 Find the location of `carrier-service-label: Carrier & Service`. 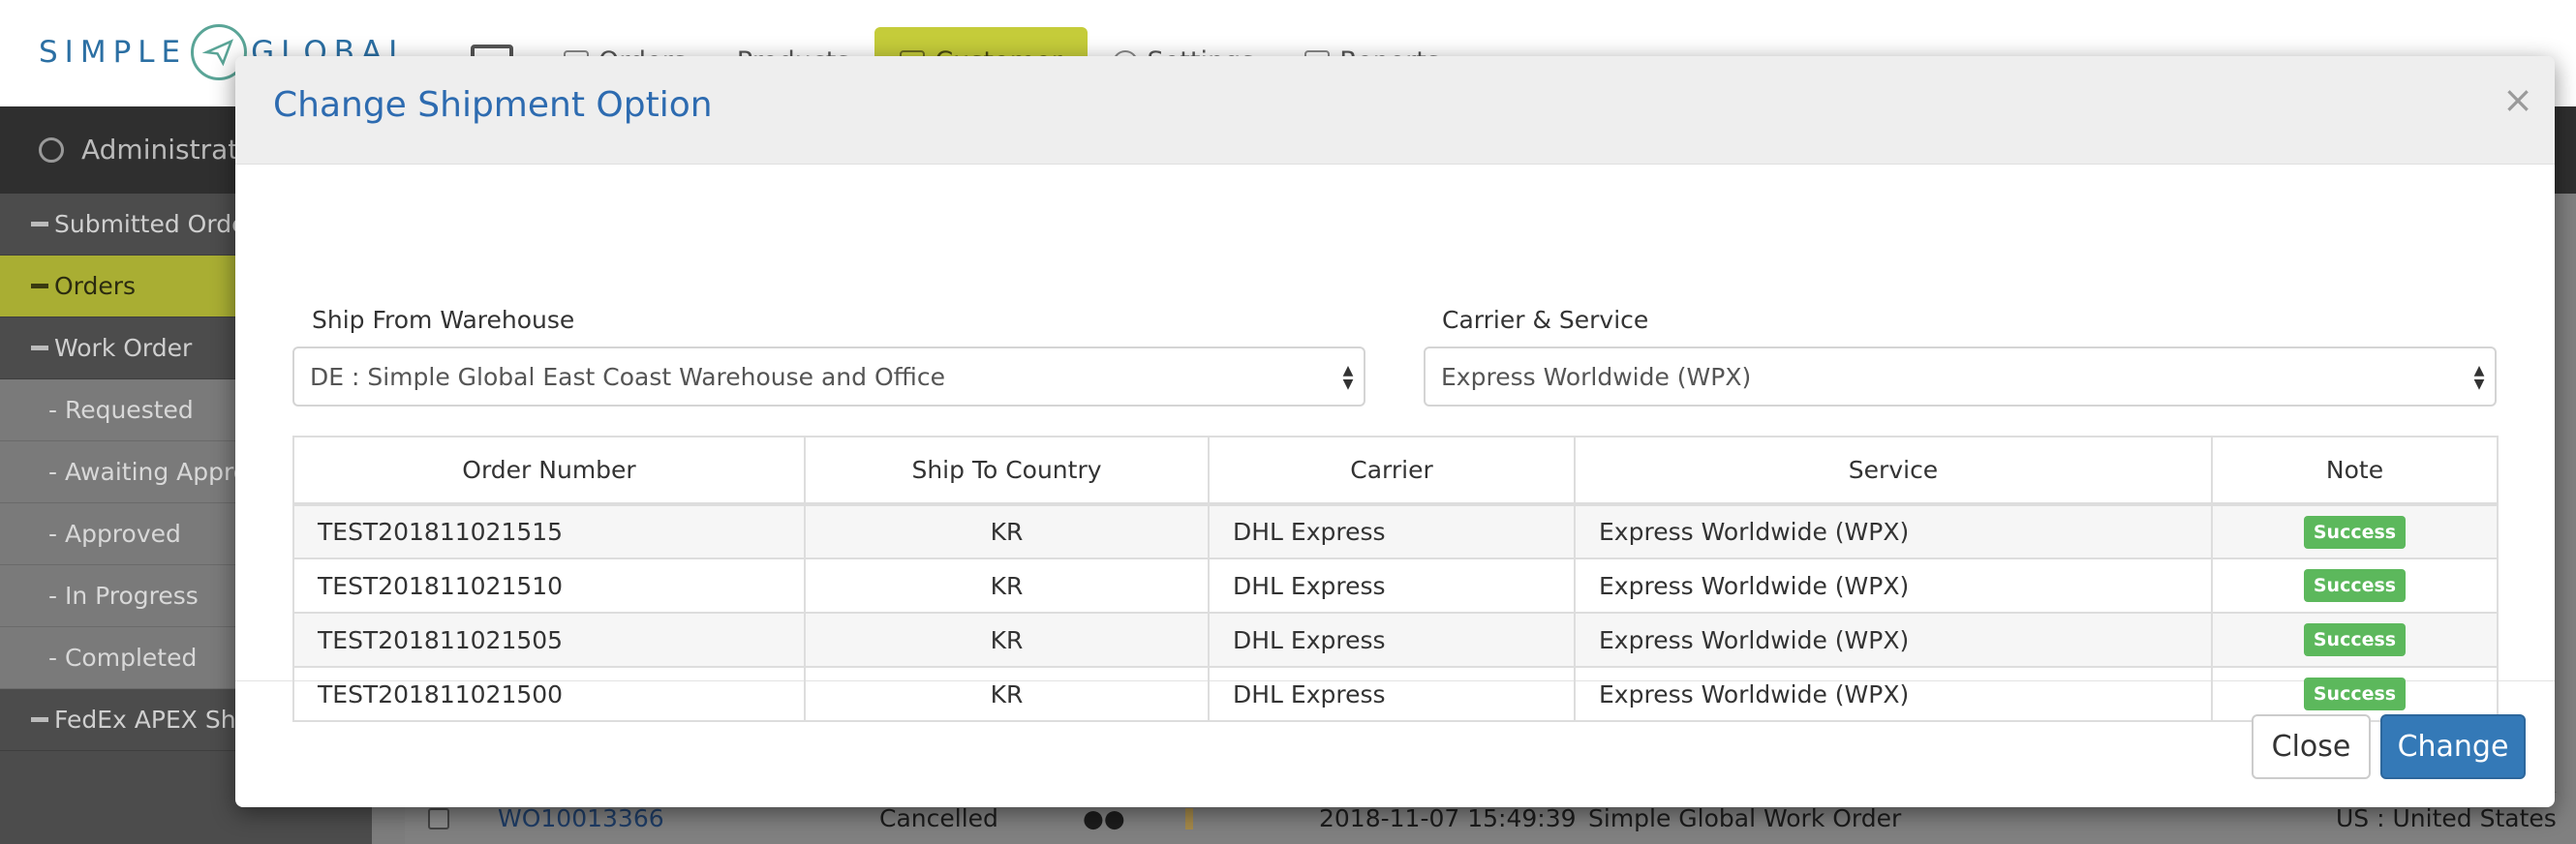

carrier-service-label: Carrier & Service is located at coordinates (1545, 320).